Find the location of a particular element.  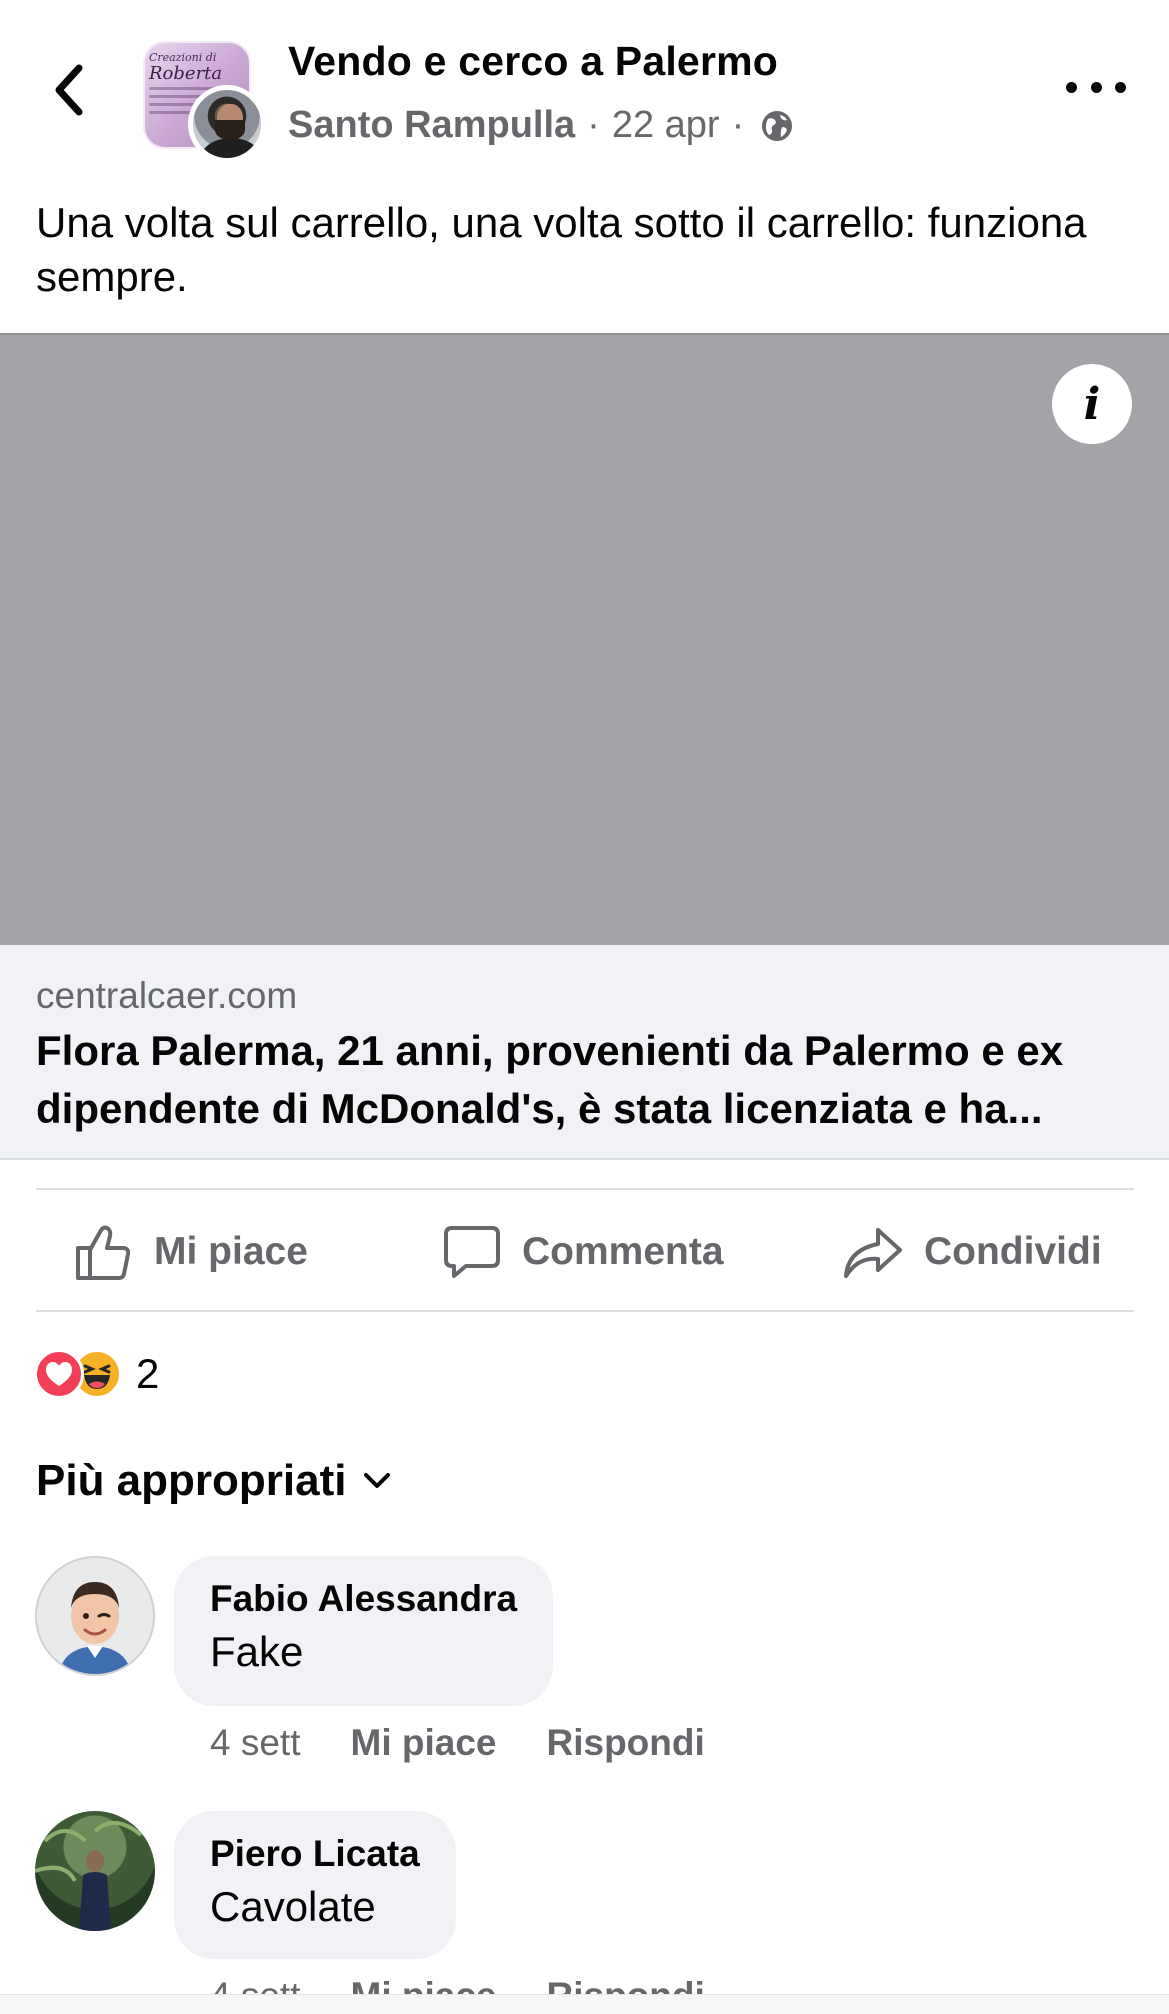

reactions-summary: 2 is located at coordinates (96, 1374).